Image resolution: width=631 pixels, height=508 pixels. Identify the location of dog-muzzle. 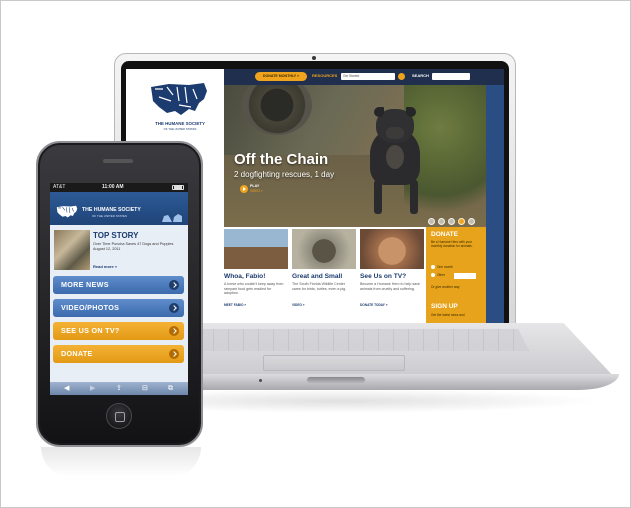
(395, 133).